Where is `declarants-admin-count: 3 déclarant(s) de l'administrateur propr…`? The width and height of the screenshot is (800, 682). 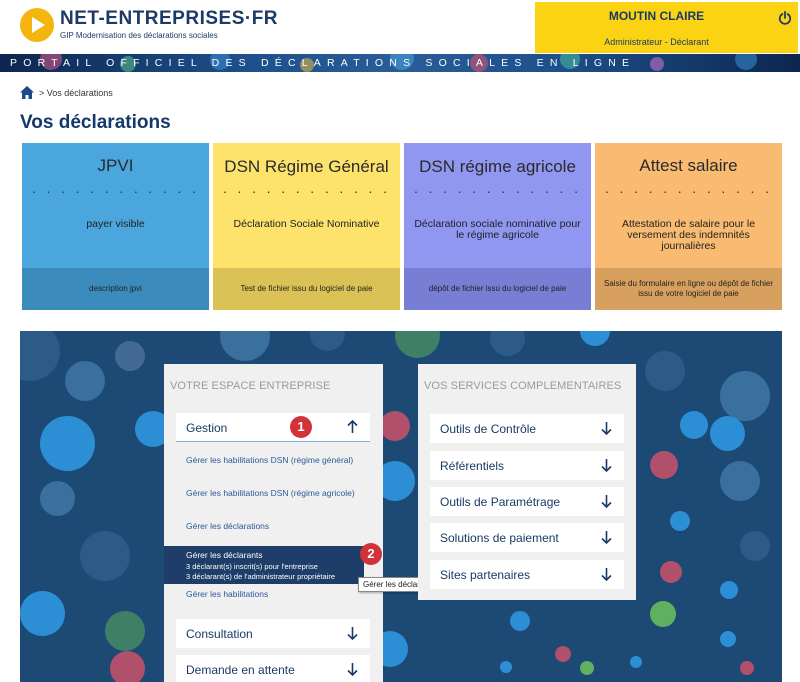
declarants-admin-count: 3 déclarant(s) de l'administrateur propr… is located at coordinates (261, 576).